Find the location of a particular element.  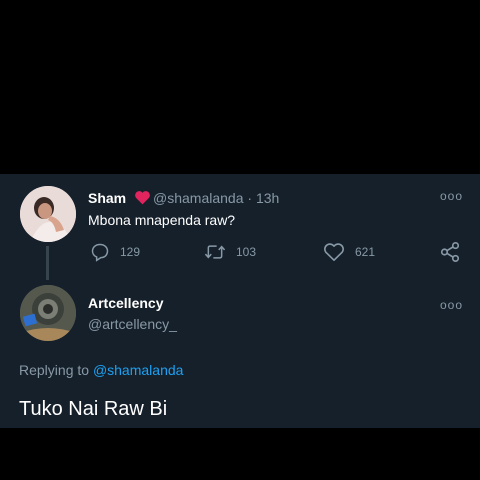

avatar-artcellency is located at coordinates (48, 313).